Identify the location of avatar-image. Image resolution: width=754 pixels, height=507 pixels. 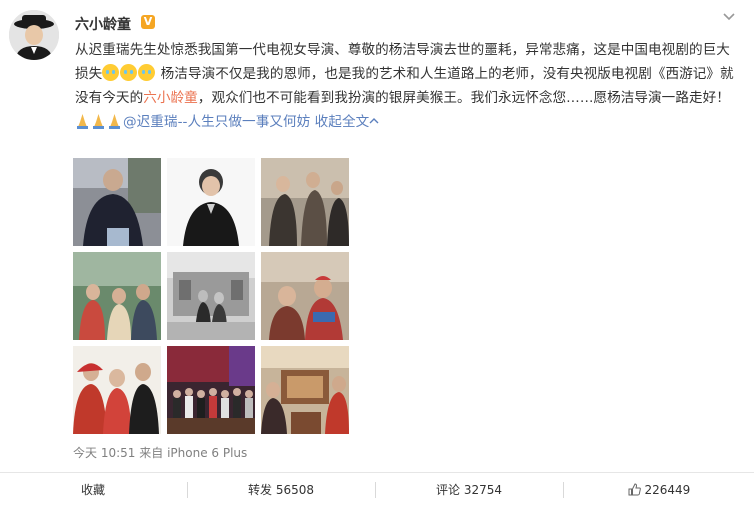
(34, 35).